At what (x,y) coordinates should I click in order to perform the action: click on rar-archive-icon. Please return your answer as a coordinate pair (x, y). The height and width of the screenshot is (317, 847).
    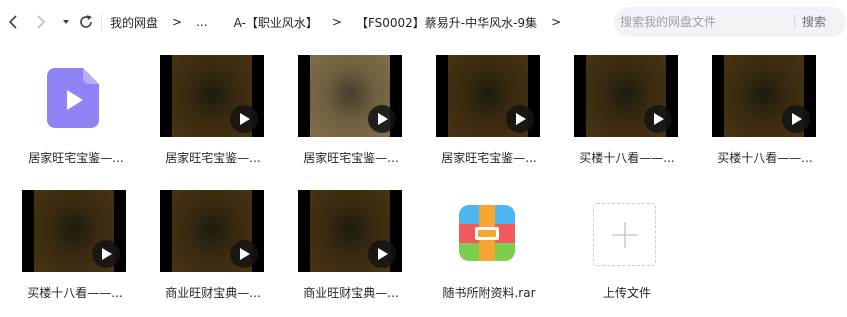
    Looking at the image, I should click on (487, 233).